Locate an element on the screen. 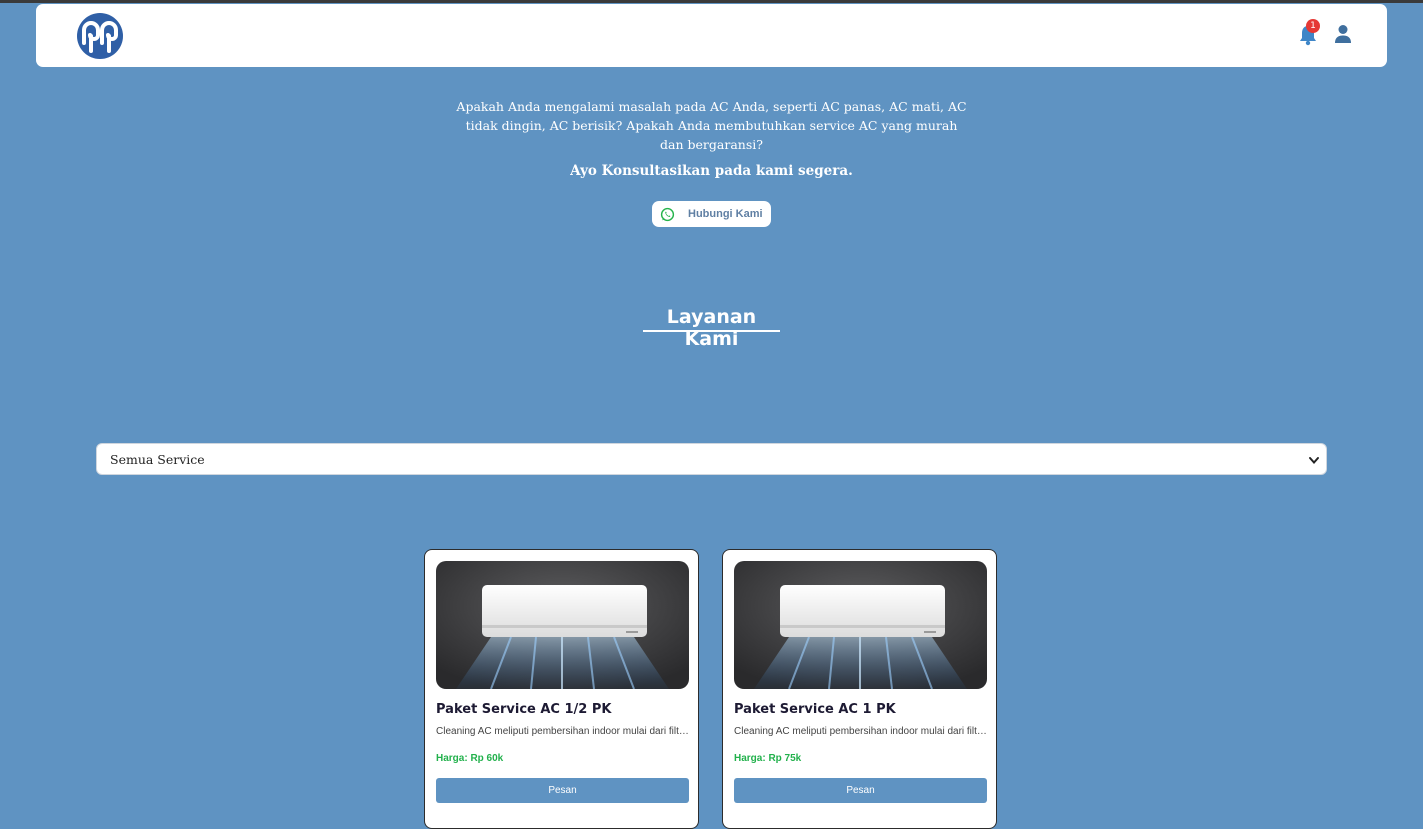 The image size is (1423, 829). user-icon is located at coordinates (1343, 34).